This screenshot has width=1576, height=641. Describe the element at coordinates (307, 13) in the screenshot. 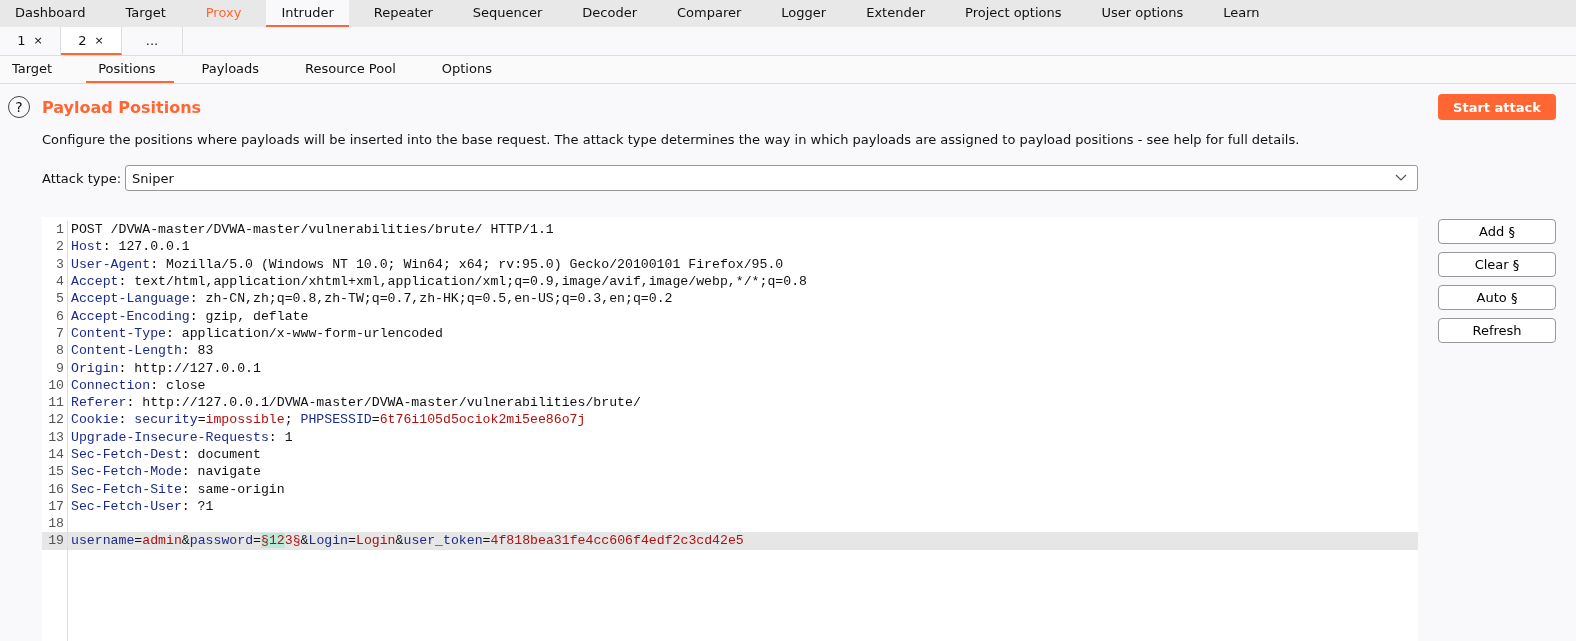

I see `main-tab: Intruder` at that location.